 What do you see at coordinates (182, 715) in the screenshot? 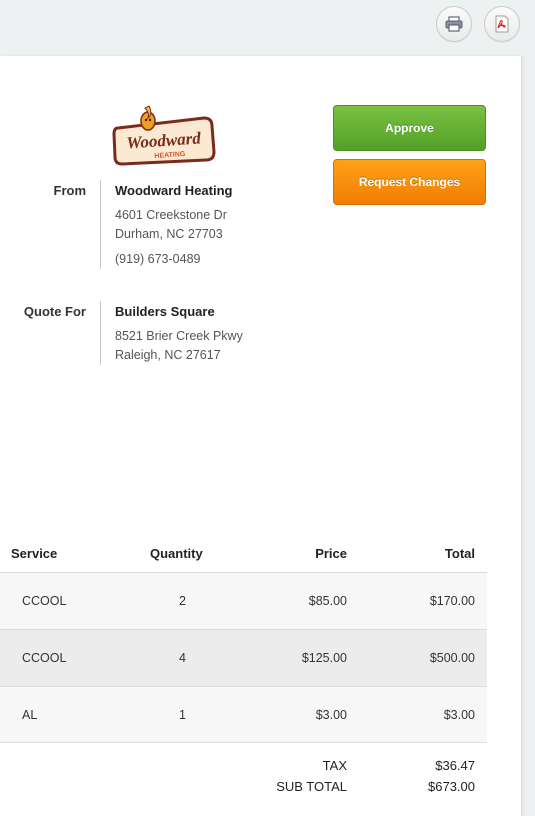
I see `quantity-cell: 1` at bounding box center [182, 715].